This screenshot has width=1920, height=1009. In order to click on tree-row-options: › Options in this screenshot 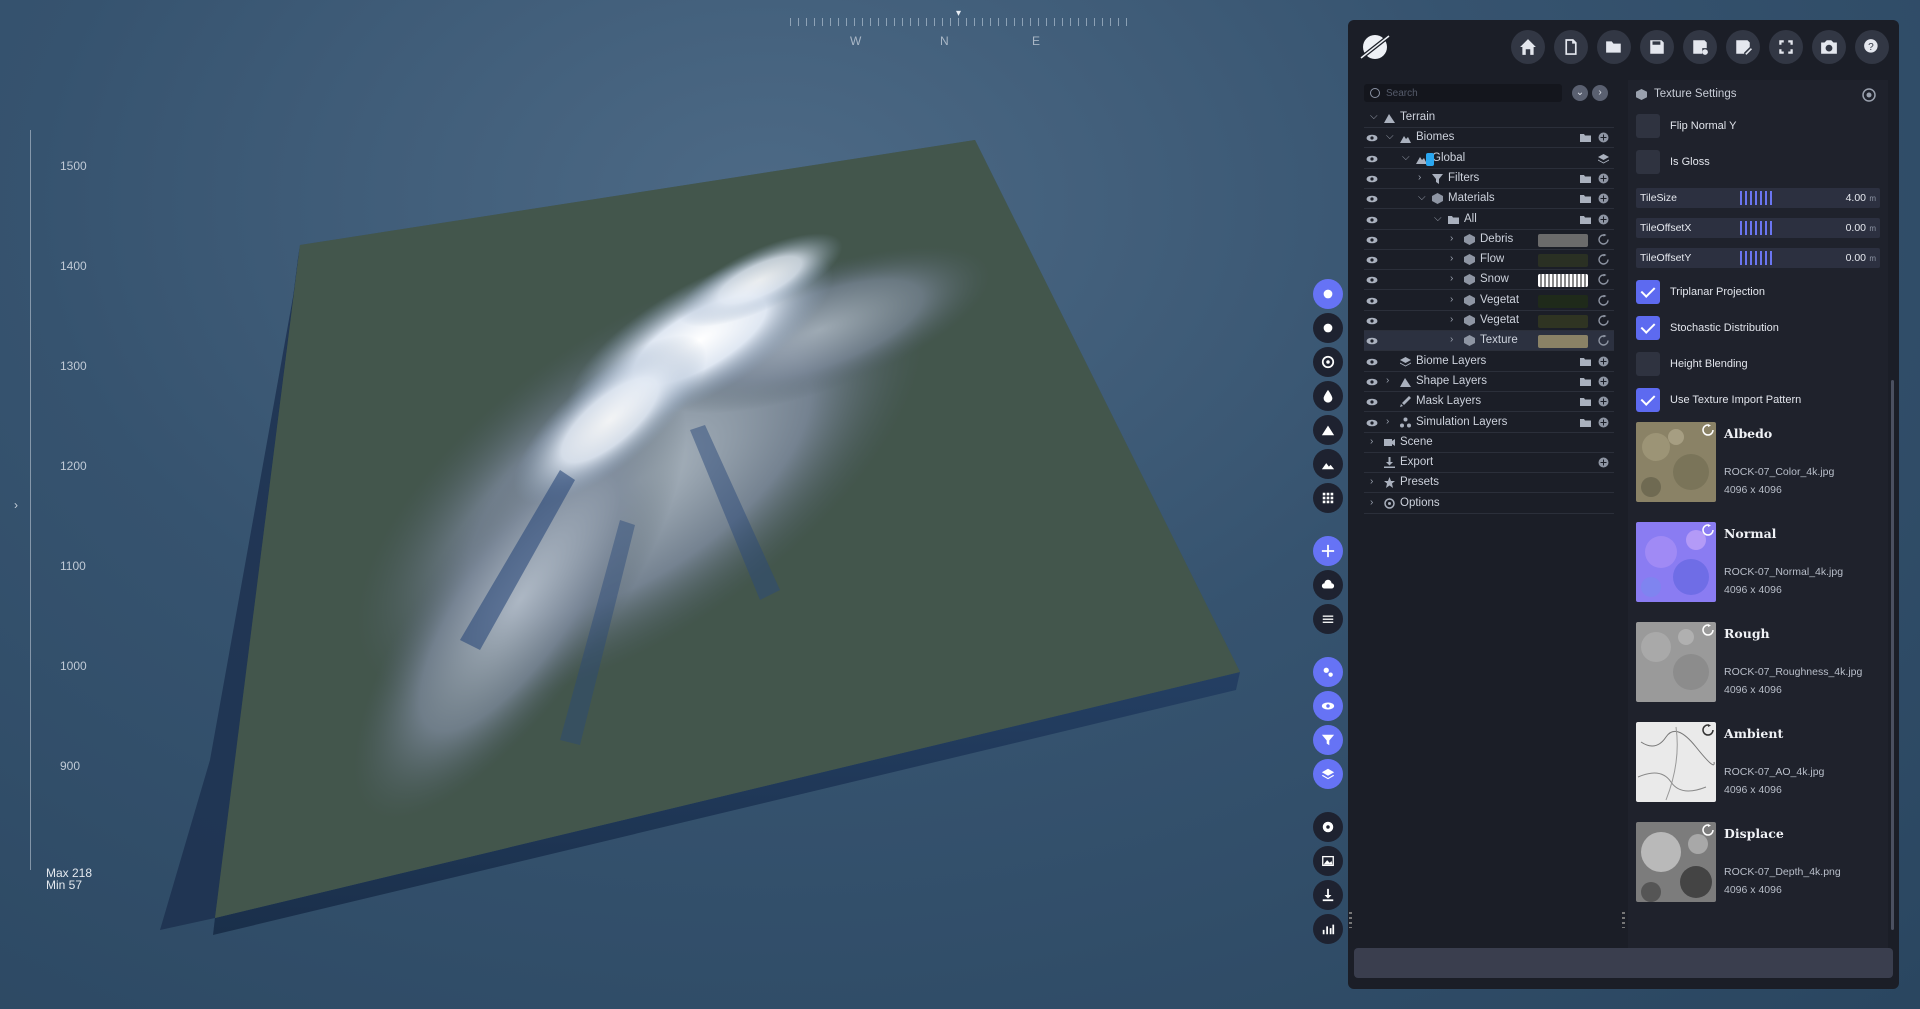, I will do `click(1489, 504)`.